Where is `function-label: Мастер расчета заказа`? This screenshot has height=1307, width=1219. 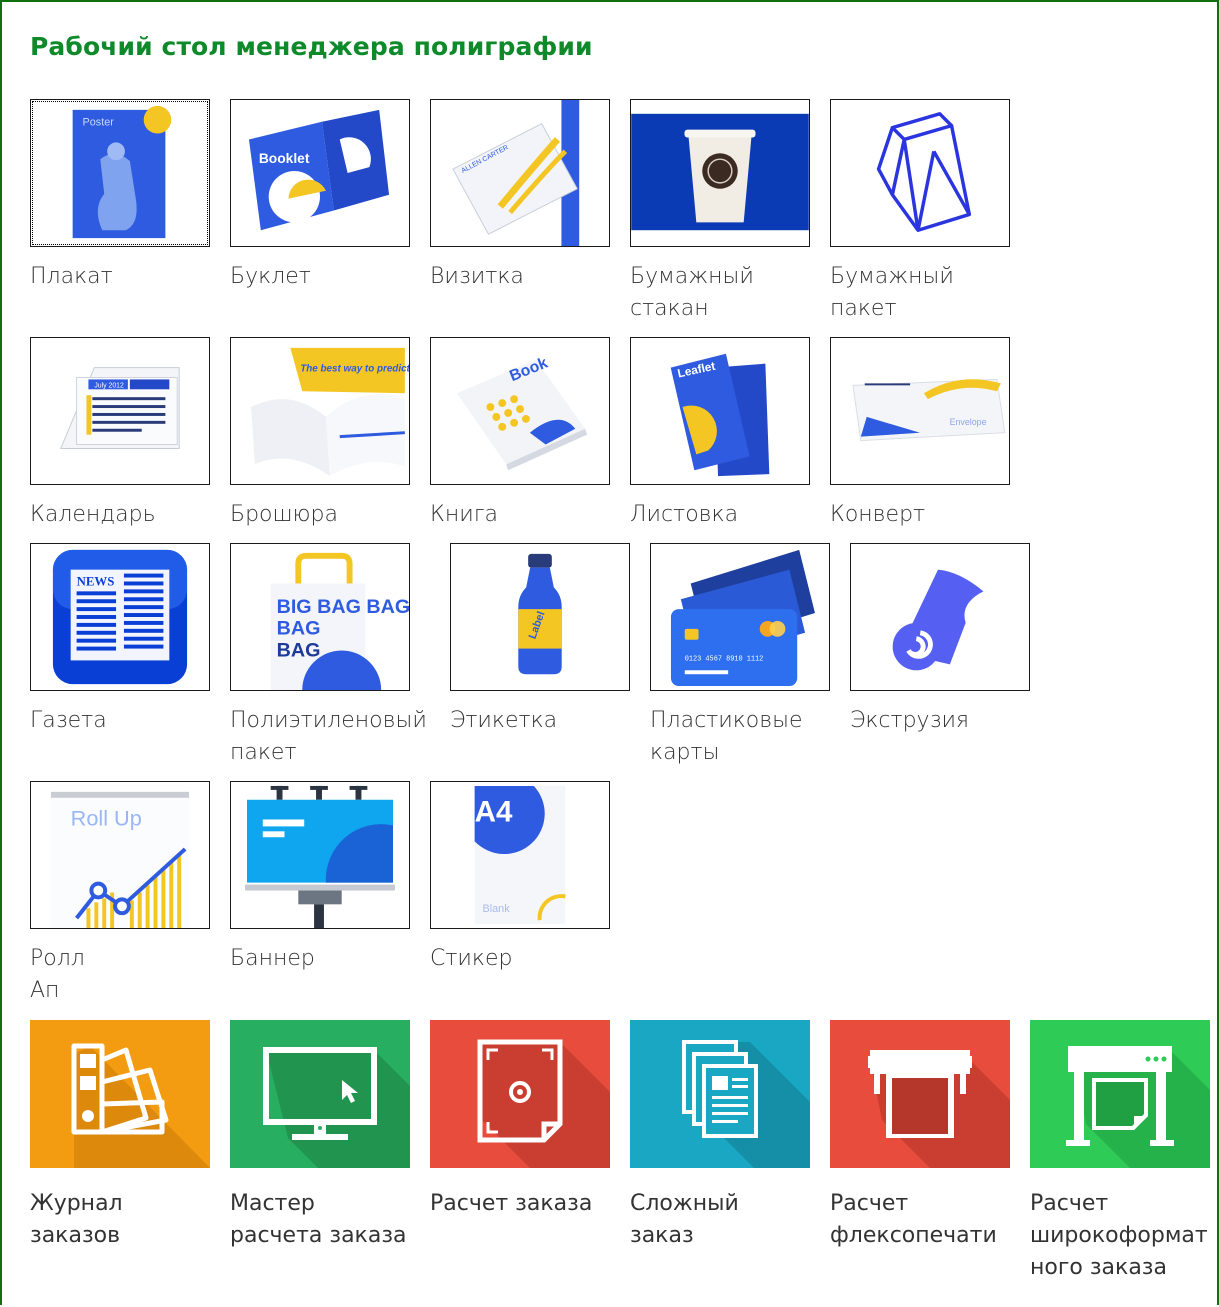 function-label: Мастер расчета заказа is located at coordinates (318, 1219).